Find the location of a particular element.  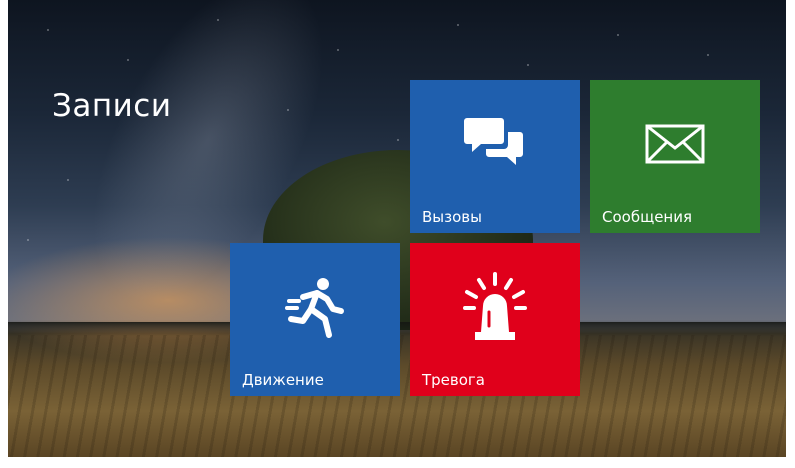

running-person-icon is located at coordinates (315, 307).